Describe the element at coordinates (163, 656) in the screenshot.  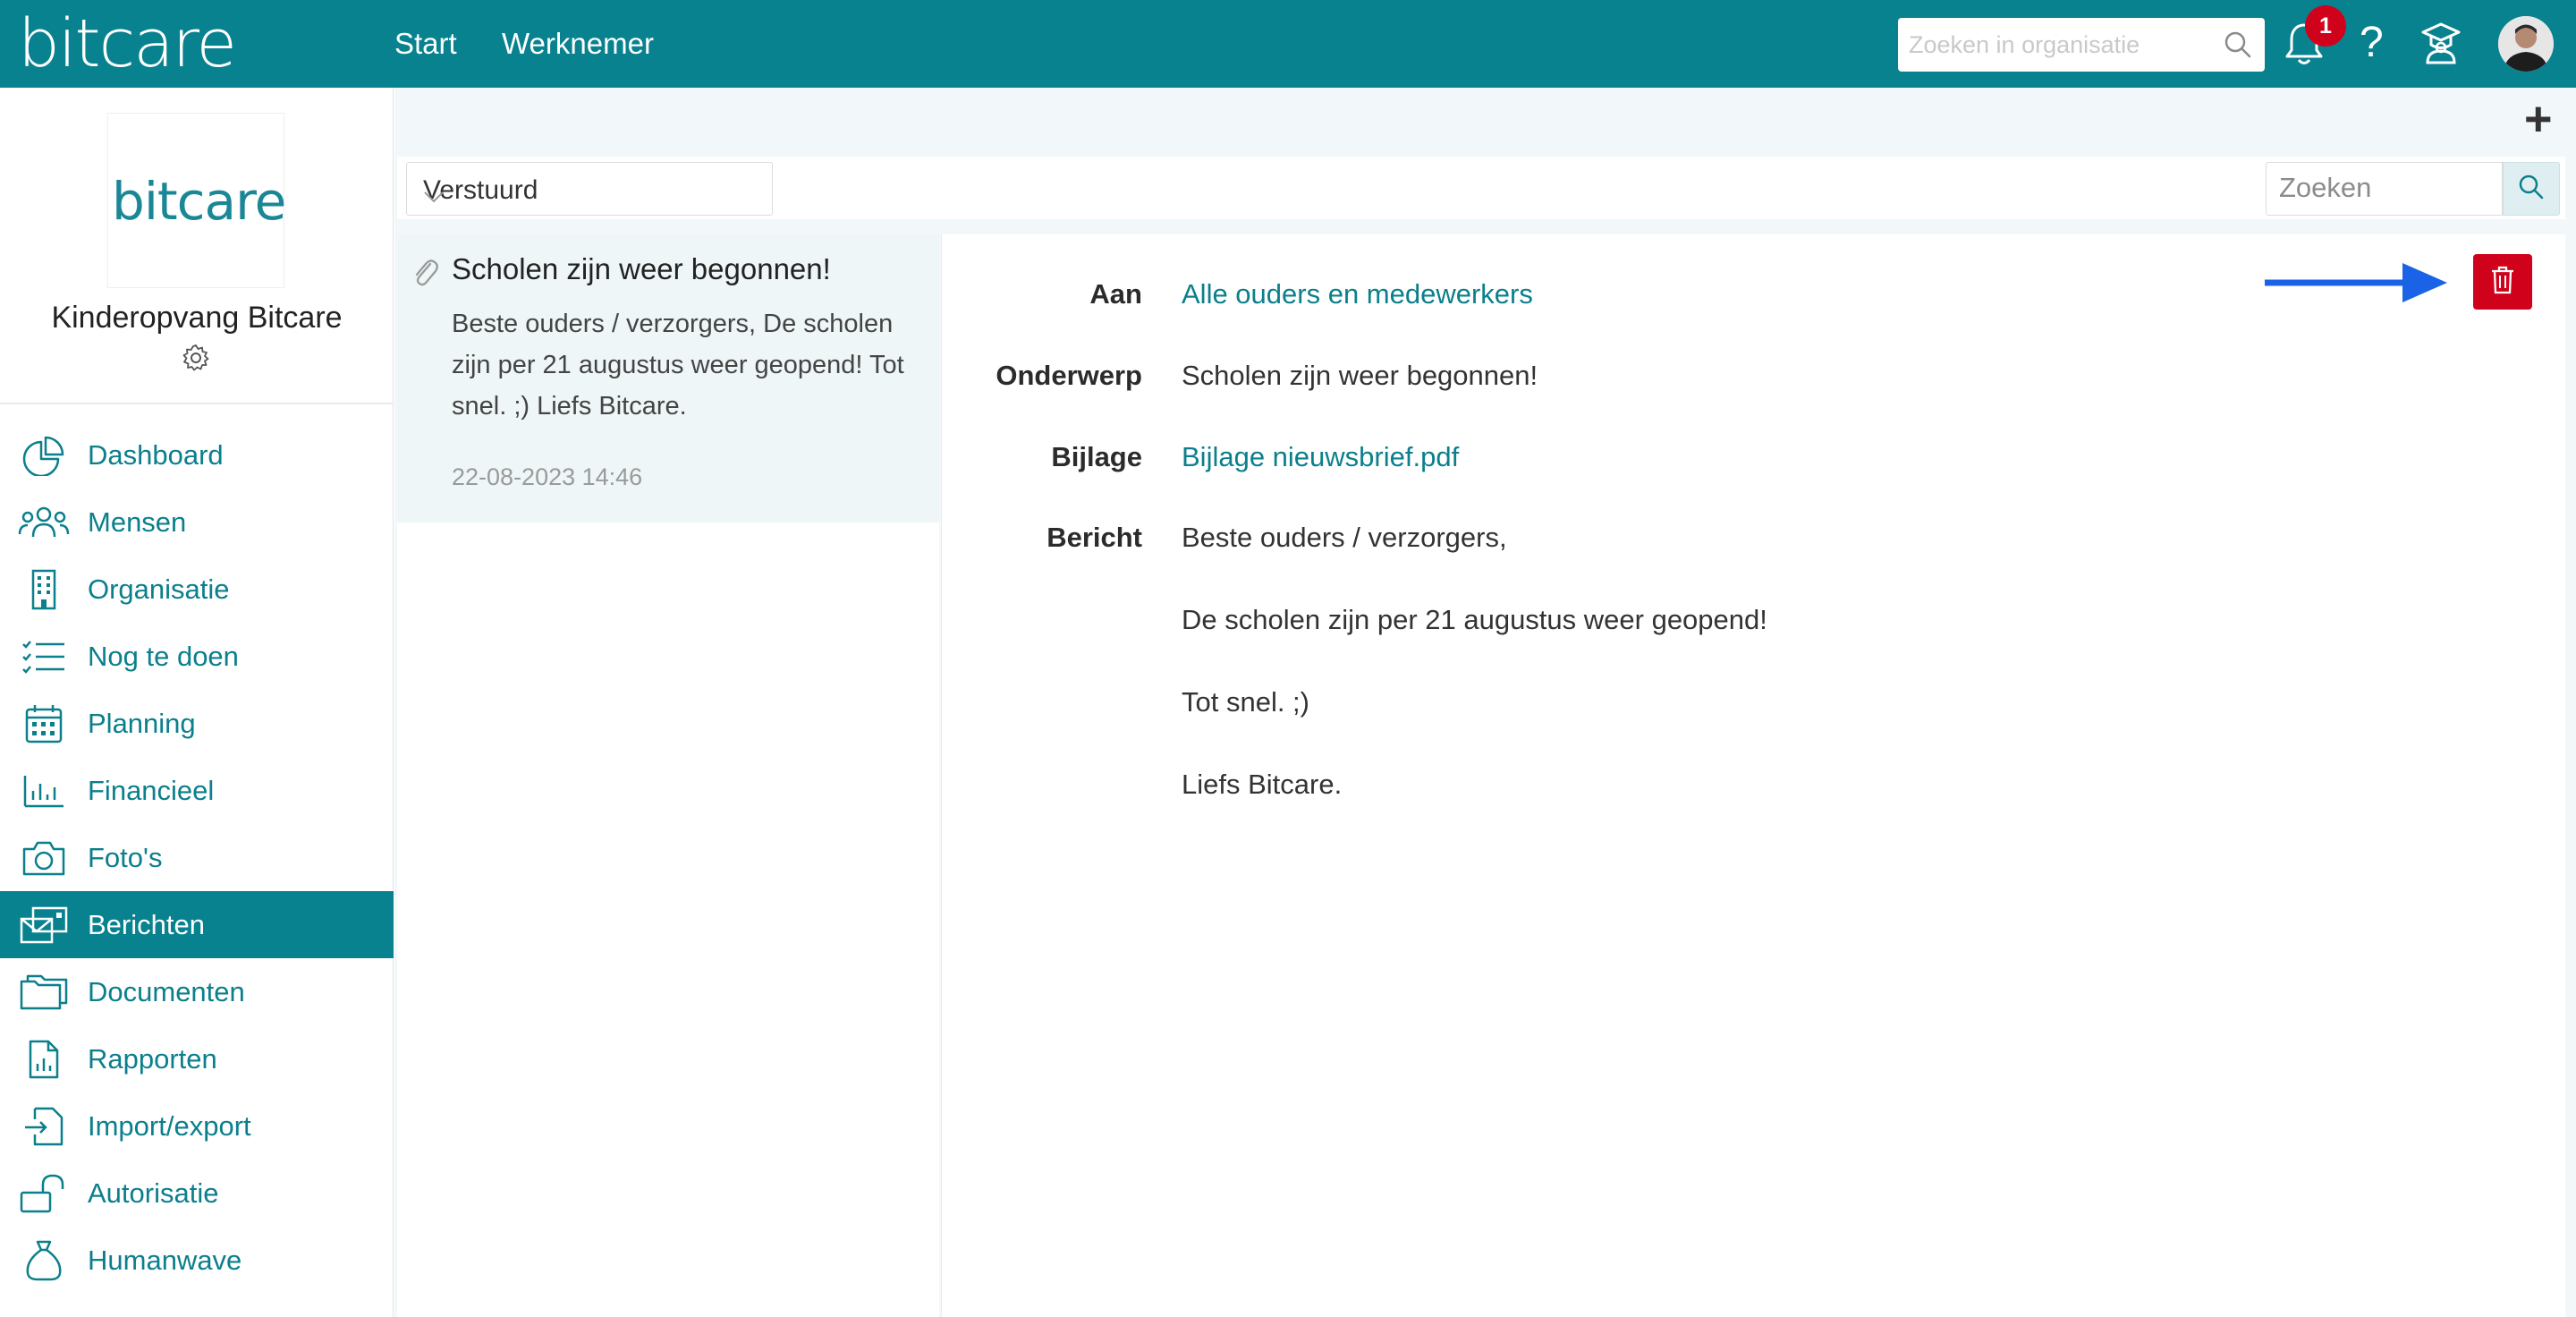
I see `sidebar-item-label: Nog te doen` at that location.